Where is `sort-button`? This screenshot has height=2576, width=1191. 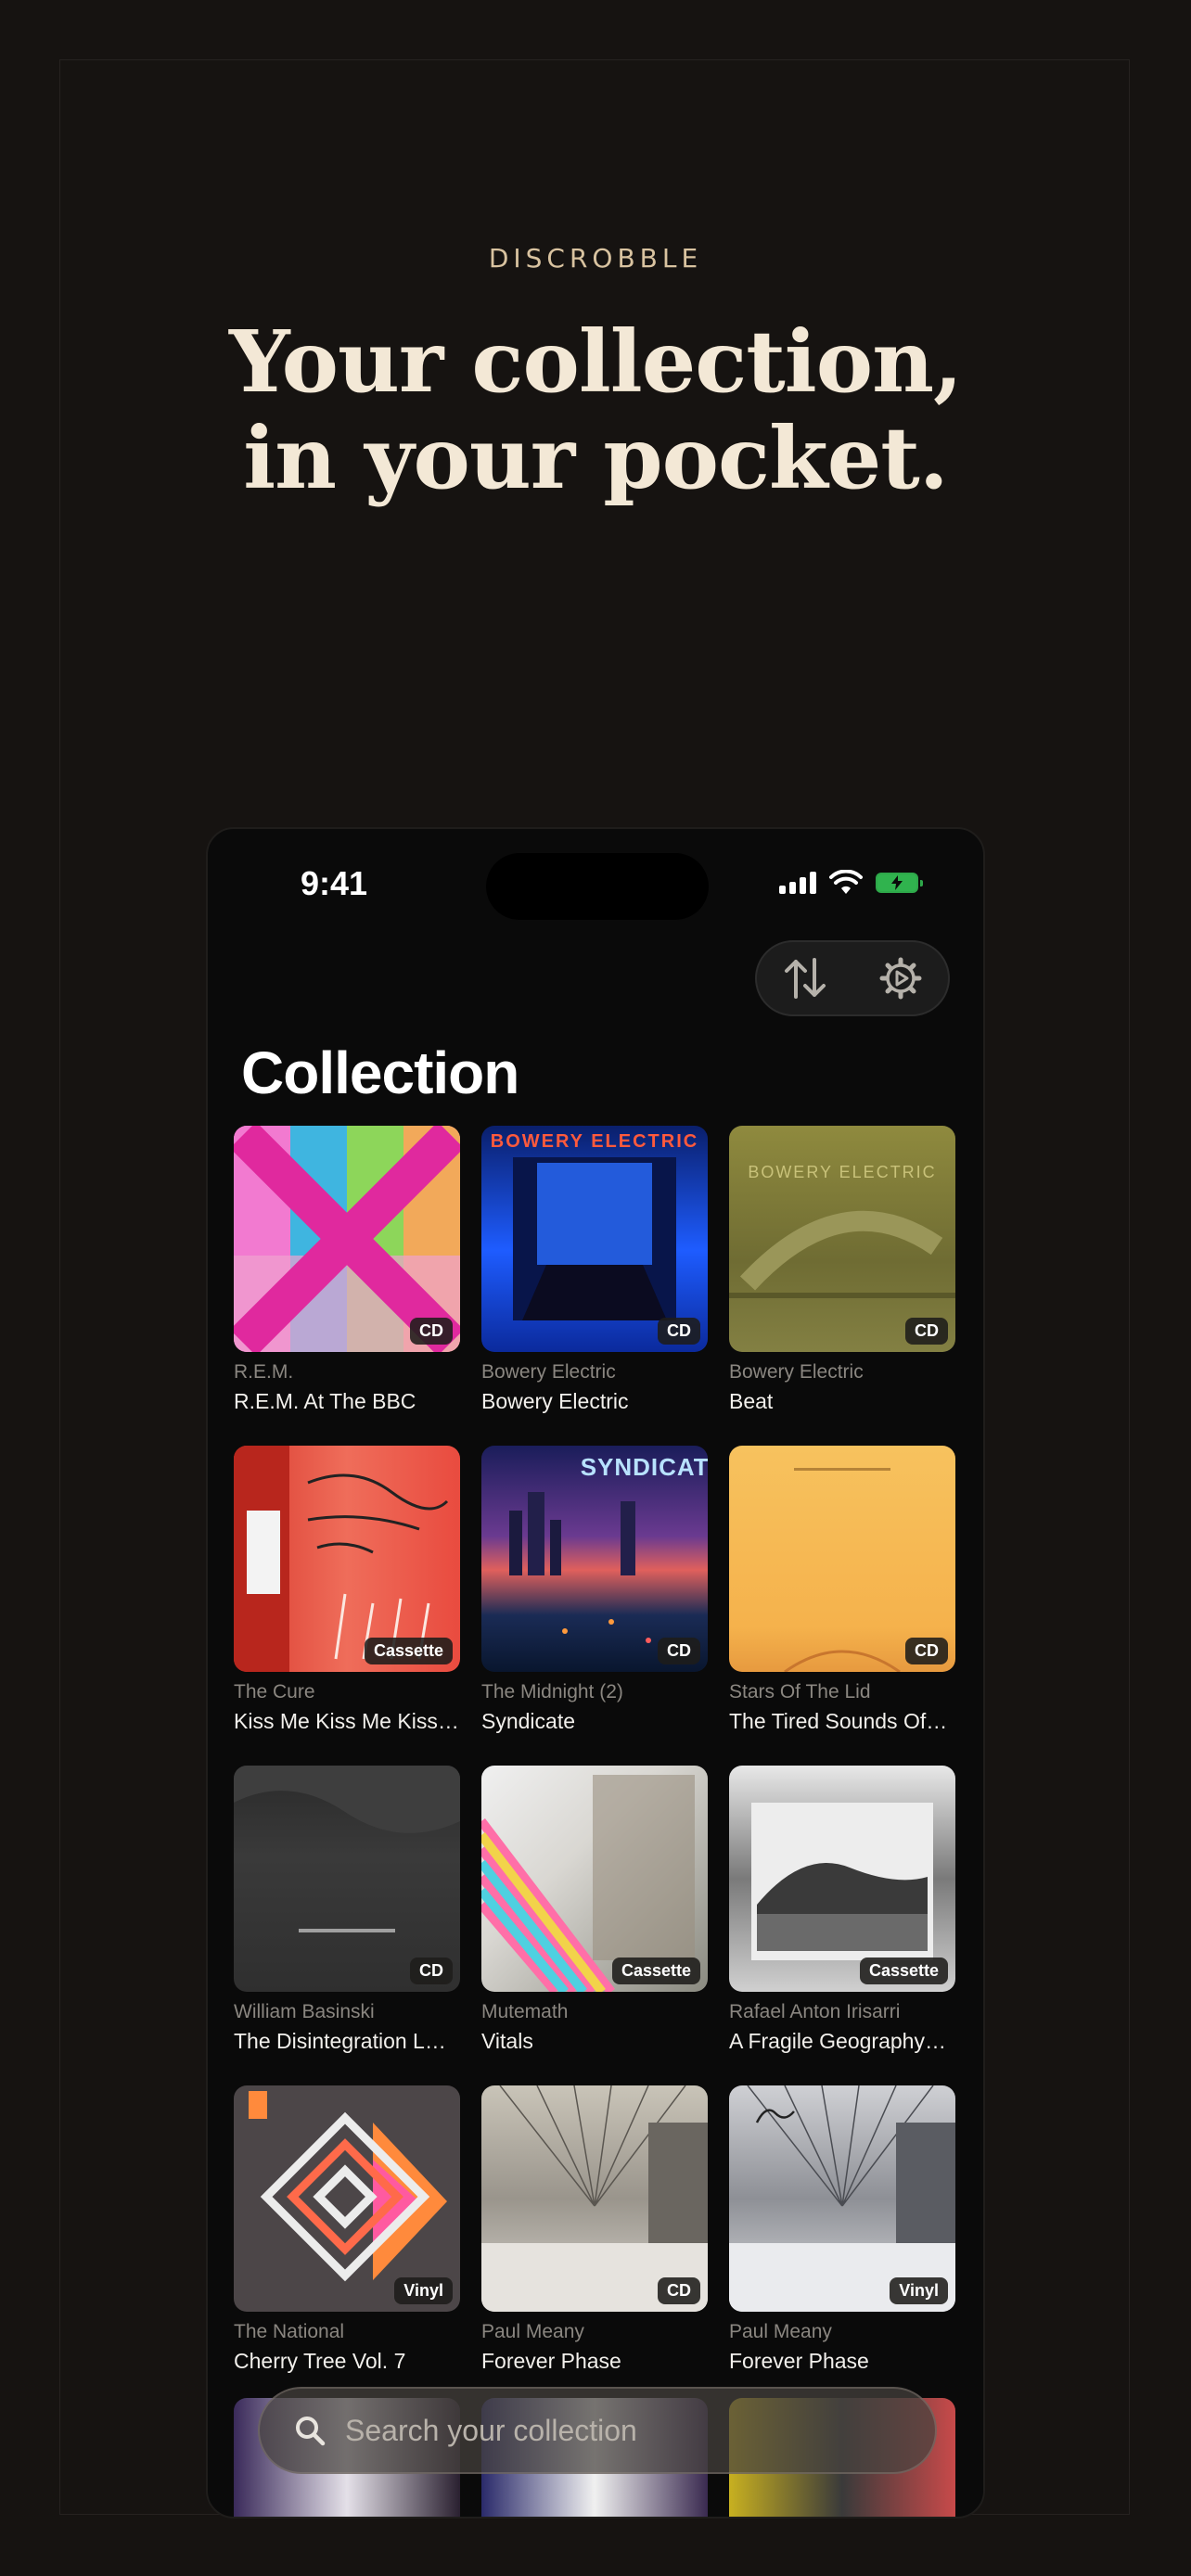
sort-button is located at coordinates (805, 978).